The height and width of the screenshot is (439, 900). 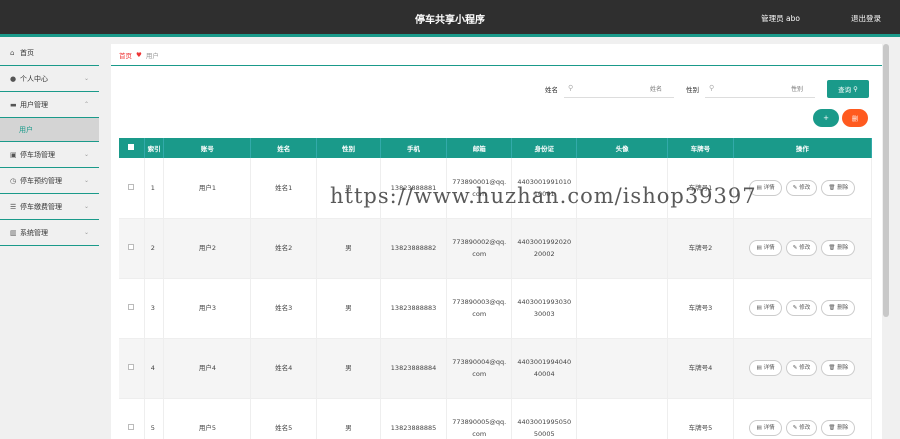 What do you see at coordinates (544, 248) in the screenshot?
I see `cell-idcard: 440300199202020002` at bounding box center [544, 248].